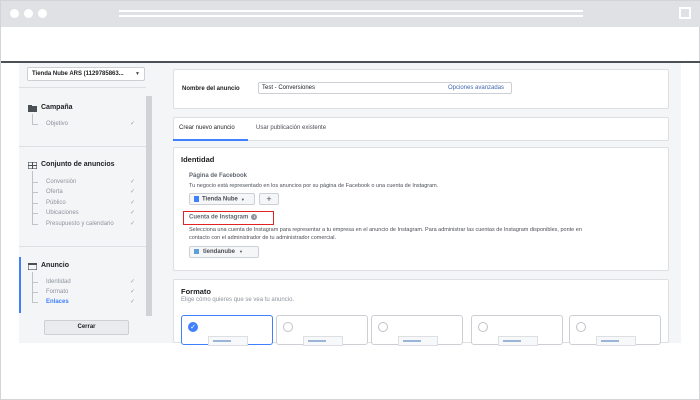 The width and height of the screenshot is (700, 400). I want to click on account-selector: Tienda Nube ARS (1129785863... ▼, so click(86, 74).